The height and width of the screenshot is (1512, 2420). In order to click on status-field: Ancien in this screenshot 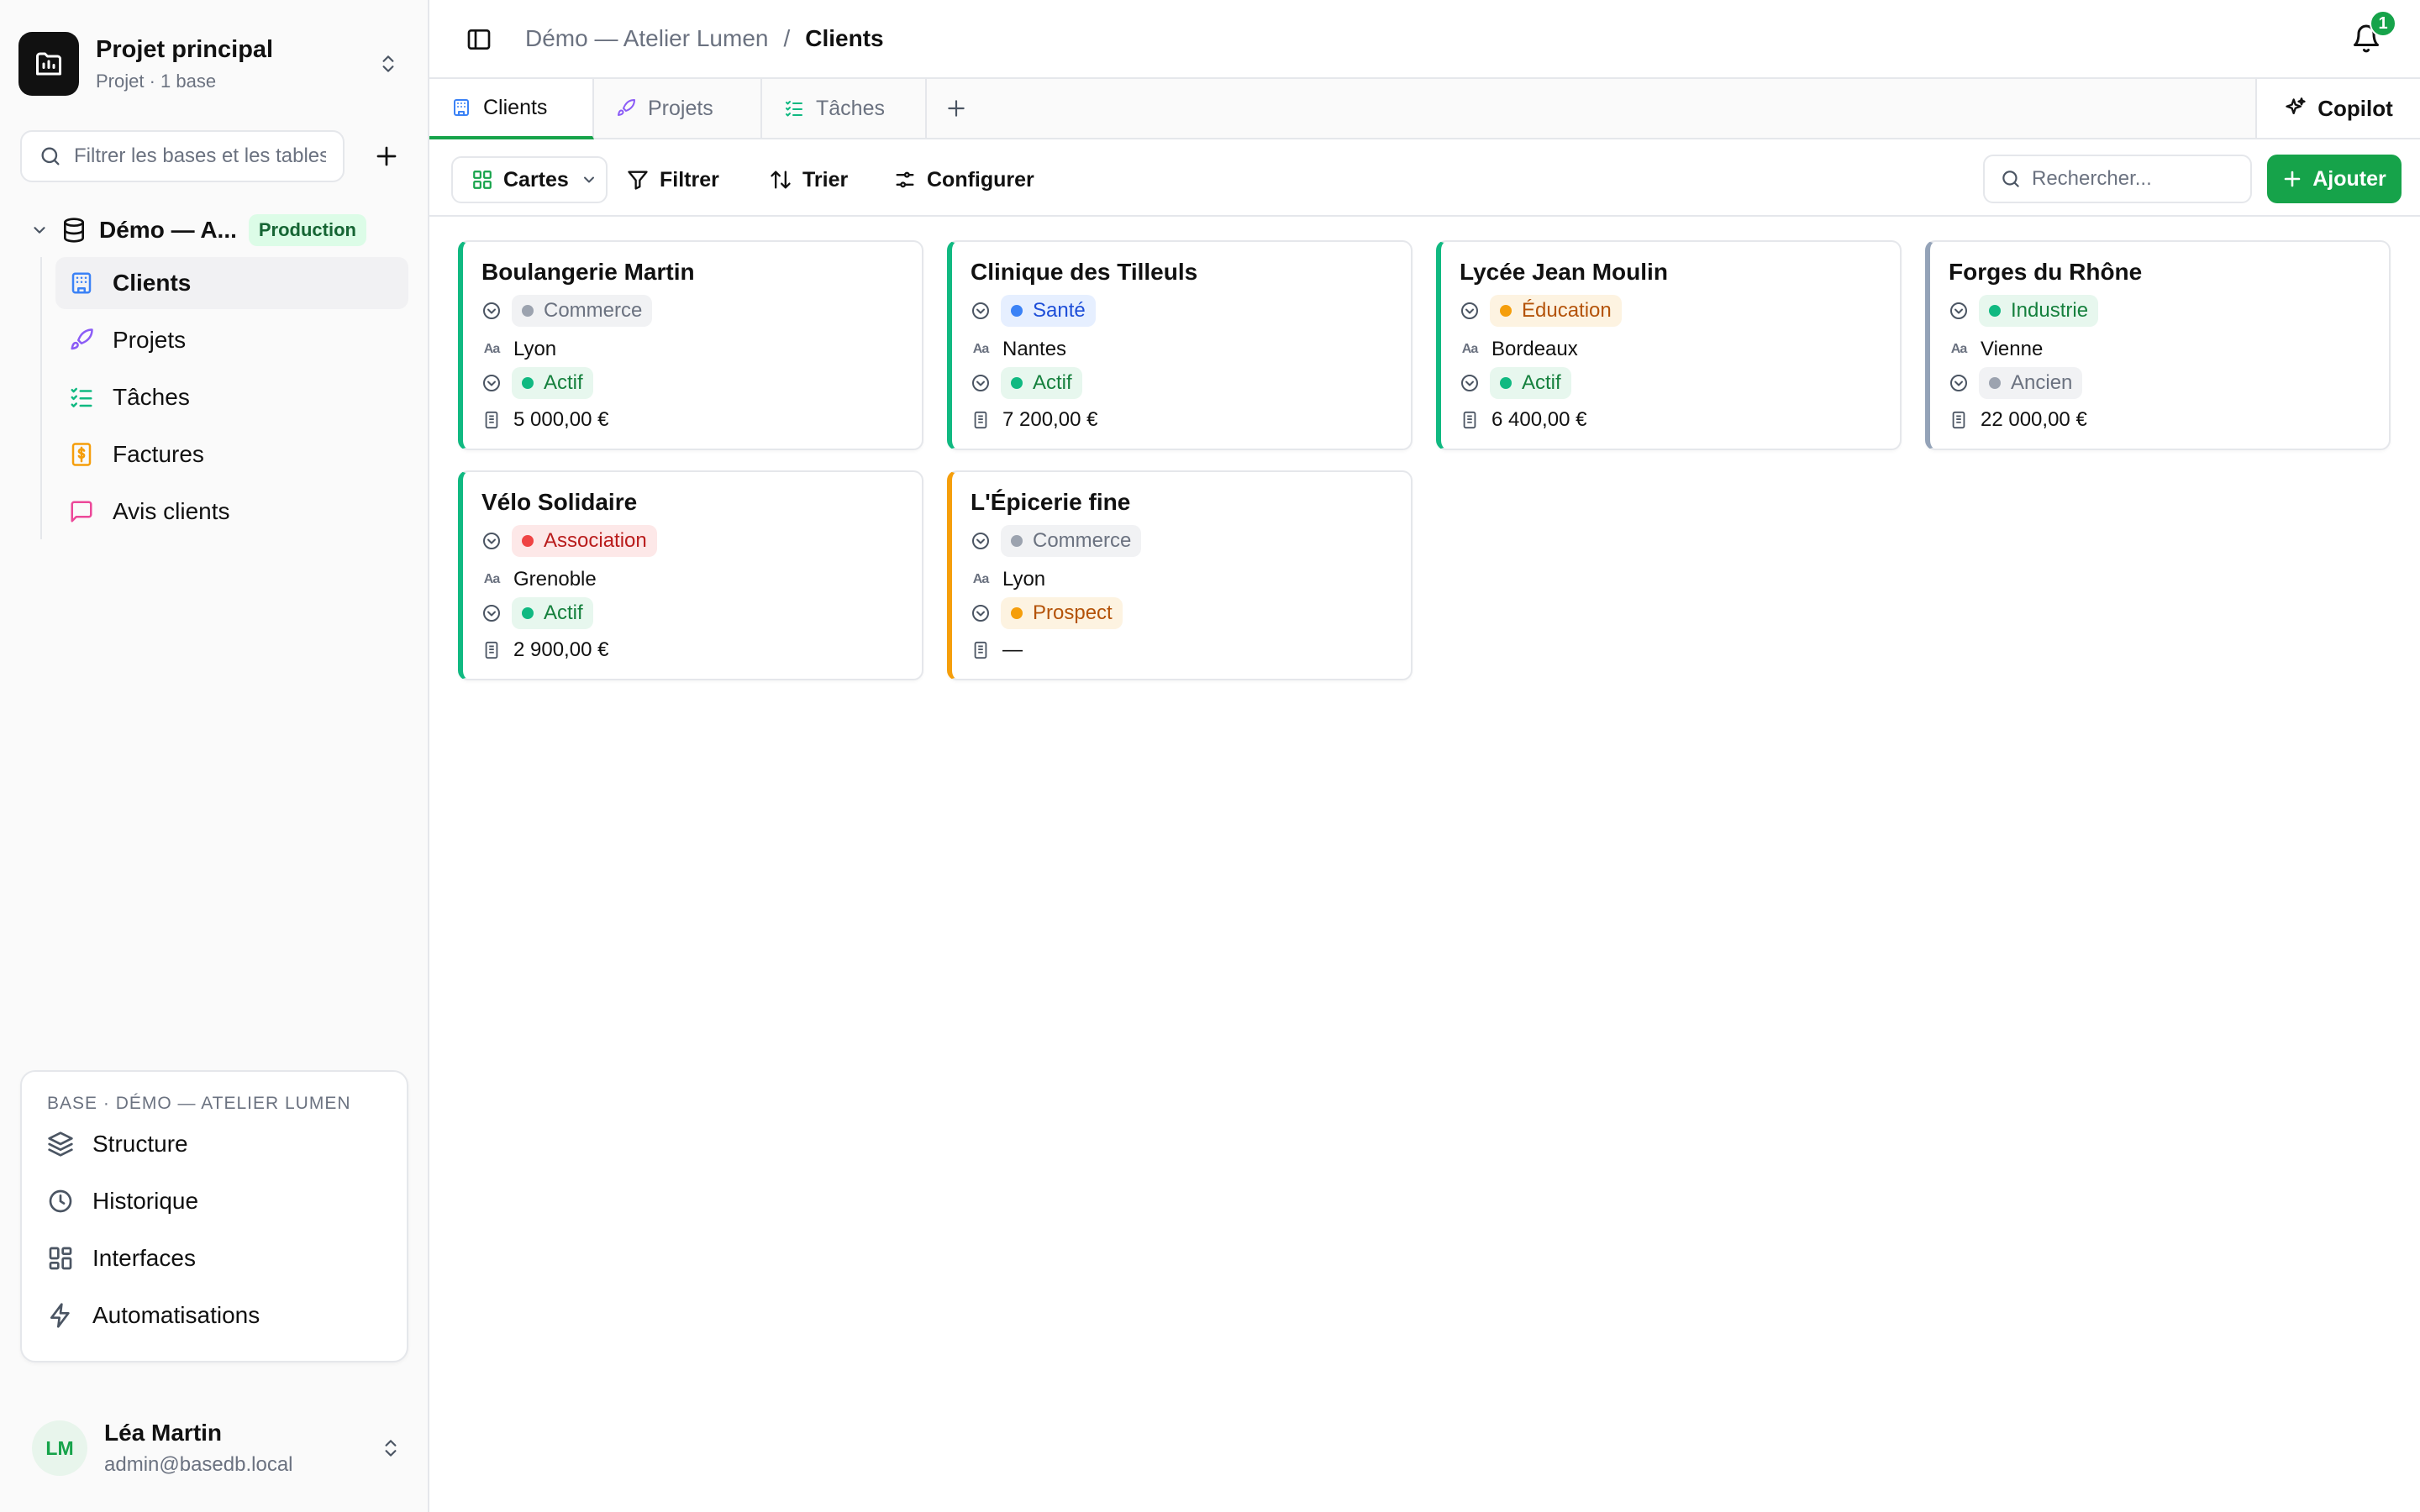, I will do `click(2016, 383)`.